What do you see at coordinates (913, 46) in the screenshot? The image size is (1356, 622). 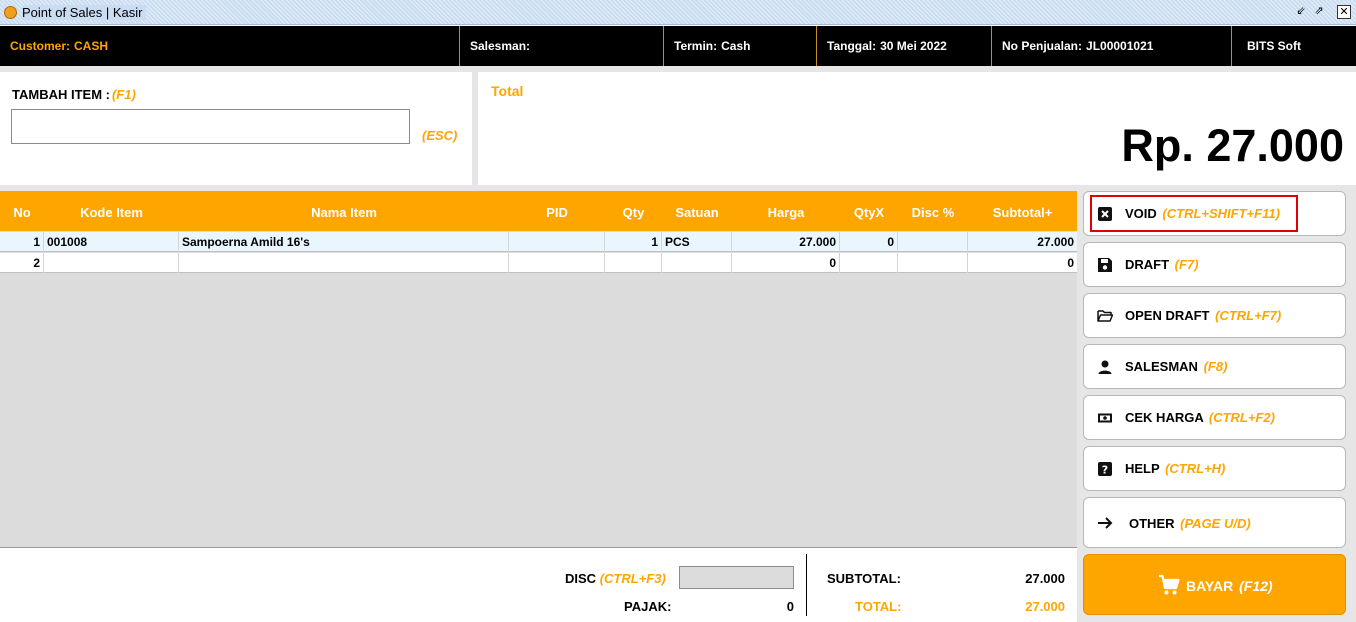 I see `tanggal-value: 30 Mei 2022` at bounding box center [913, 46].